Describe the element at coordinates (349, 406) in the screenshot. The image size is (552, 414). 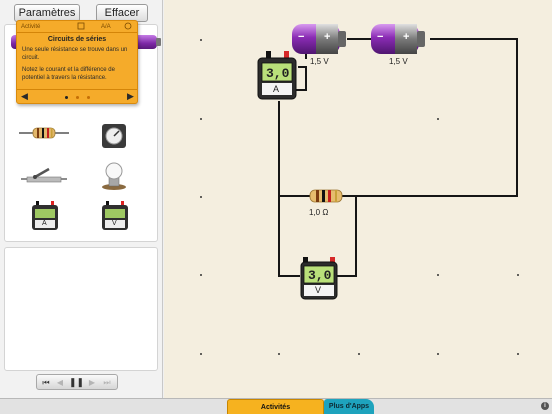
I see `tab-more-apps: Plus d'Apps` at that location.